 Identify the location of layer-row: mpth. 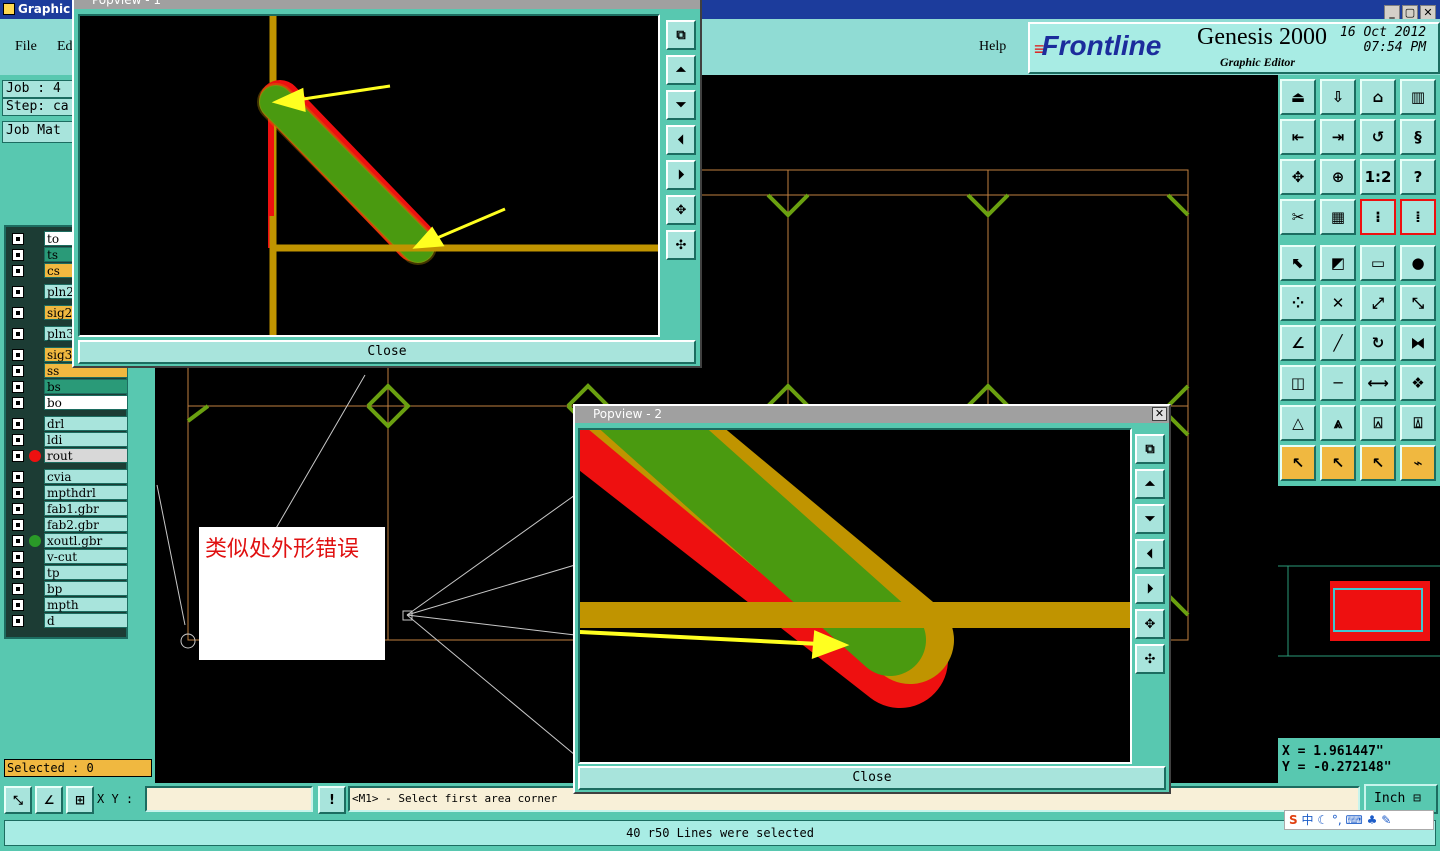
(68, 604).